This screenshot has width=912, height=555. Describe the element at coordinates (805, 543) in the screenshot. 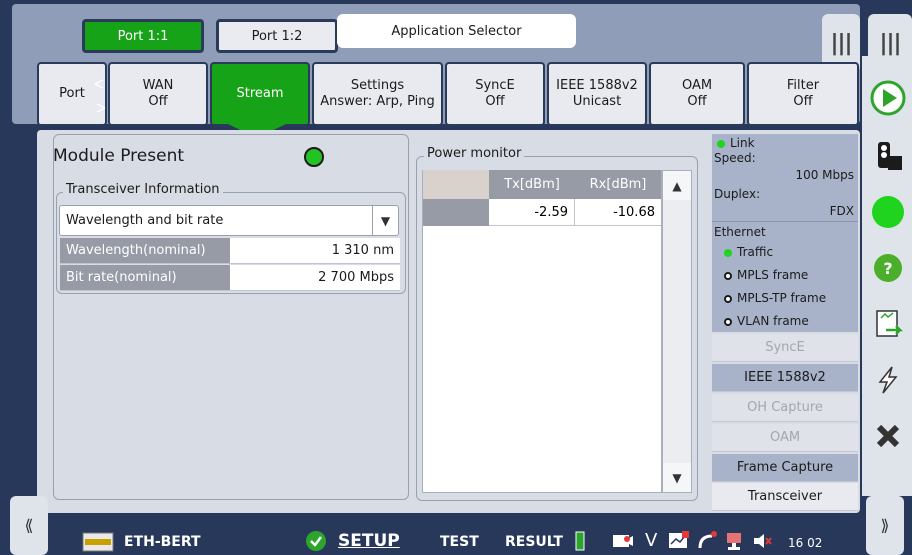

I see `clock: 16 02` at that location.